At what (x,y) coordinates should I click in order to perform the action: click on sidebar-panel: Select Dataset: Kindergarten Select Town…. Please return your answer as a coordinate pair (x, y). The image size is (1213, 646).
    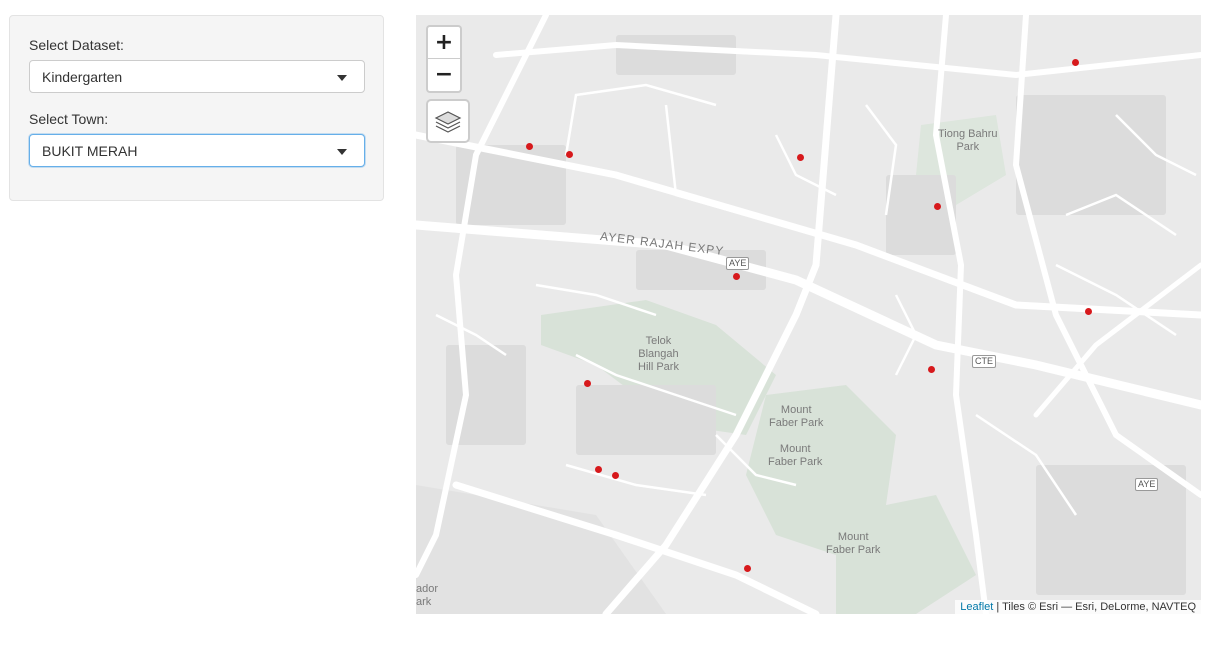
    Looking at the image, I should click on (196, 108).